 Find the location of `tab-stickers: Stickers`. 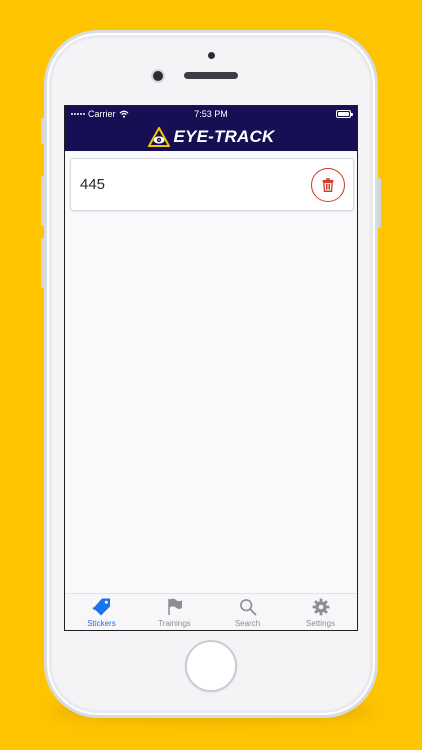

tab-stickers: Stickers is located at coordinates (101, 612).